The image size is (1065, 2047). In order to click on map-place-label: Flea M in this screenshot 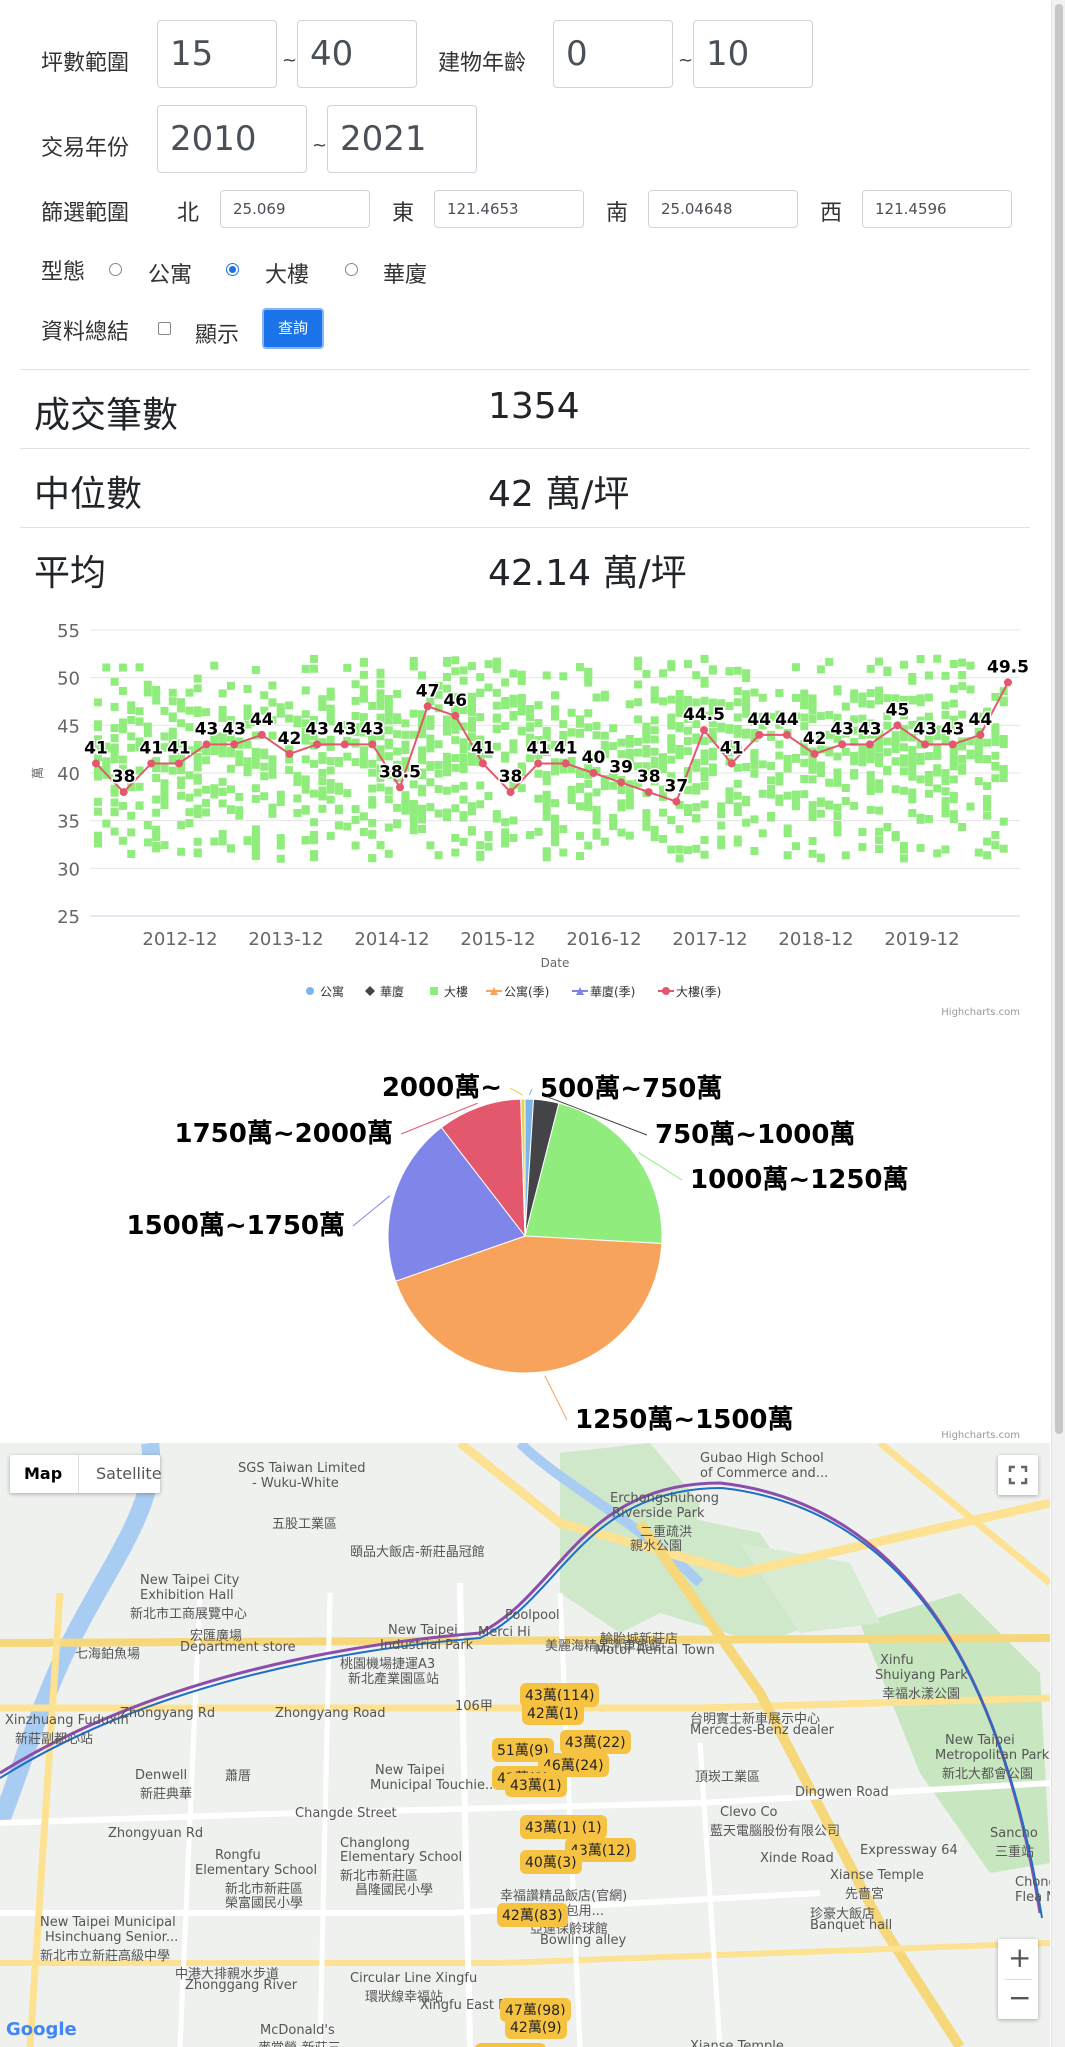, I will do `click(1032, 1897)`.